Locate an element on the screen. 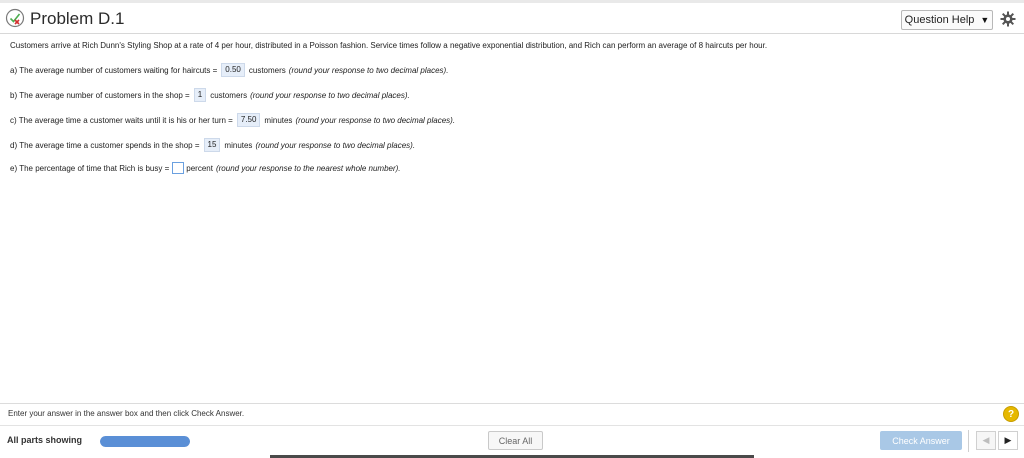 This screenshot has width=1024, height=458. progress-fill is located at coordinates (145, 441).